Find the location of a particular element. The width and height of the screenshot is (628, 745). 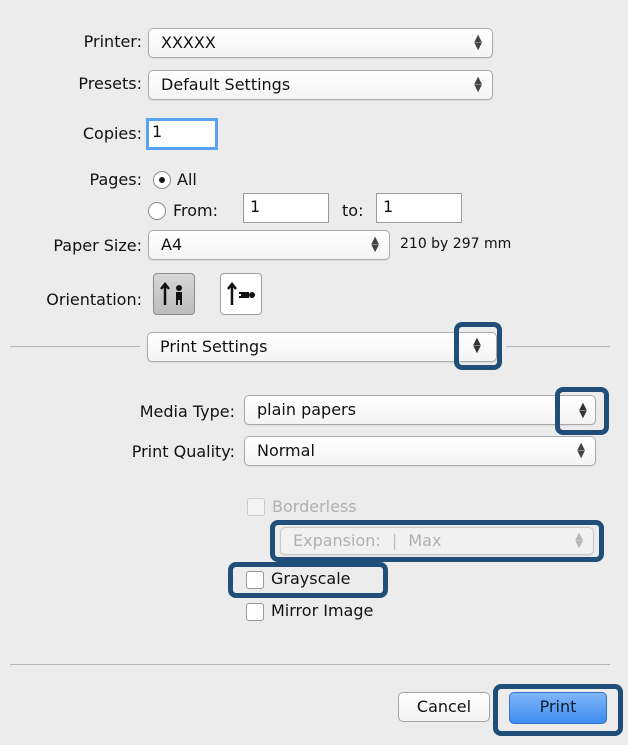

grayscale-checkbox is located at coordinates (255, 580).